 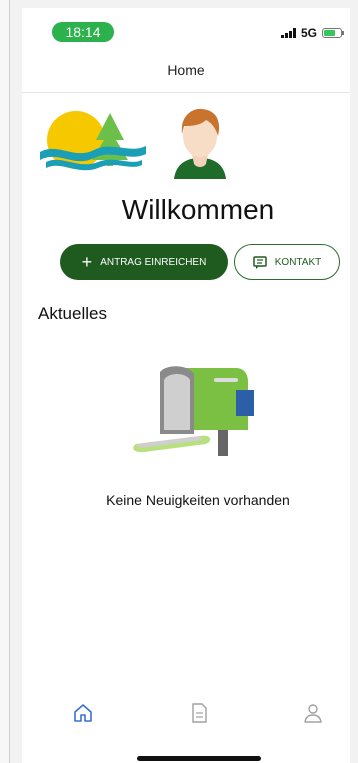 What do you see at coordinates (186, 70) in the screenshot?
I see `page-title: Home` at bounding box center [186, 70].